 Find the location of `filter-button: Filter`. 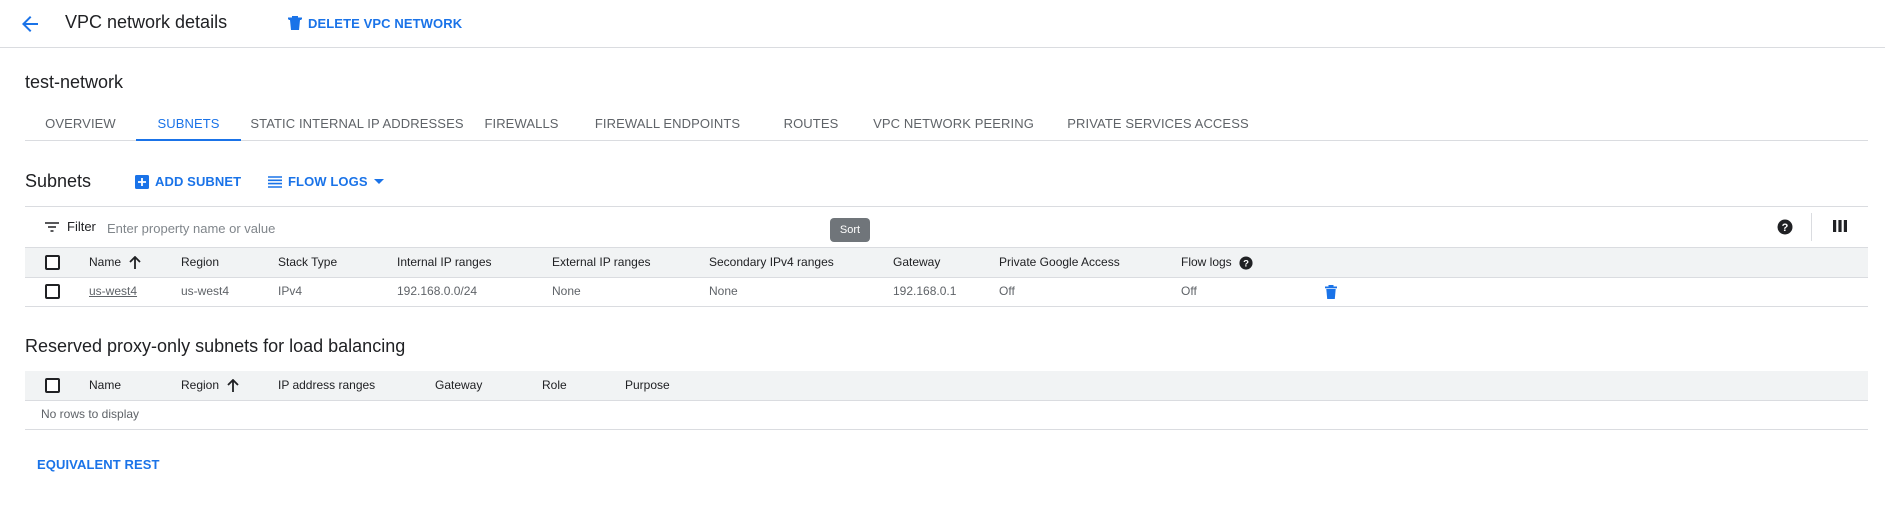

filter-button: Filter is located at coordinates (70, 226).